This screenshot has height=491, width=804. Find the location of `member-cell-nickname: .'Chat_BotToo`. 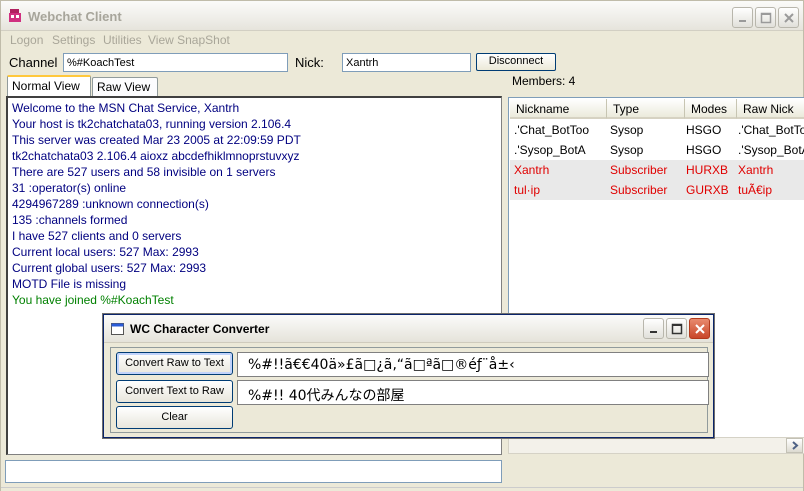

member-cell-nickname: .'Chat_BotToo is located at coordinates (552, 130).